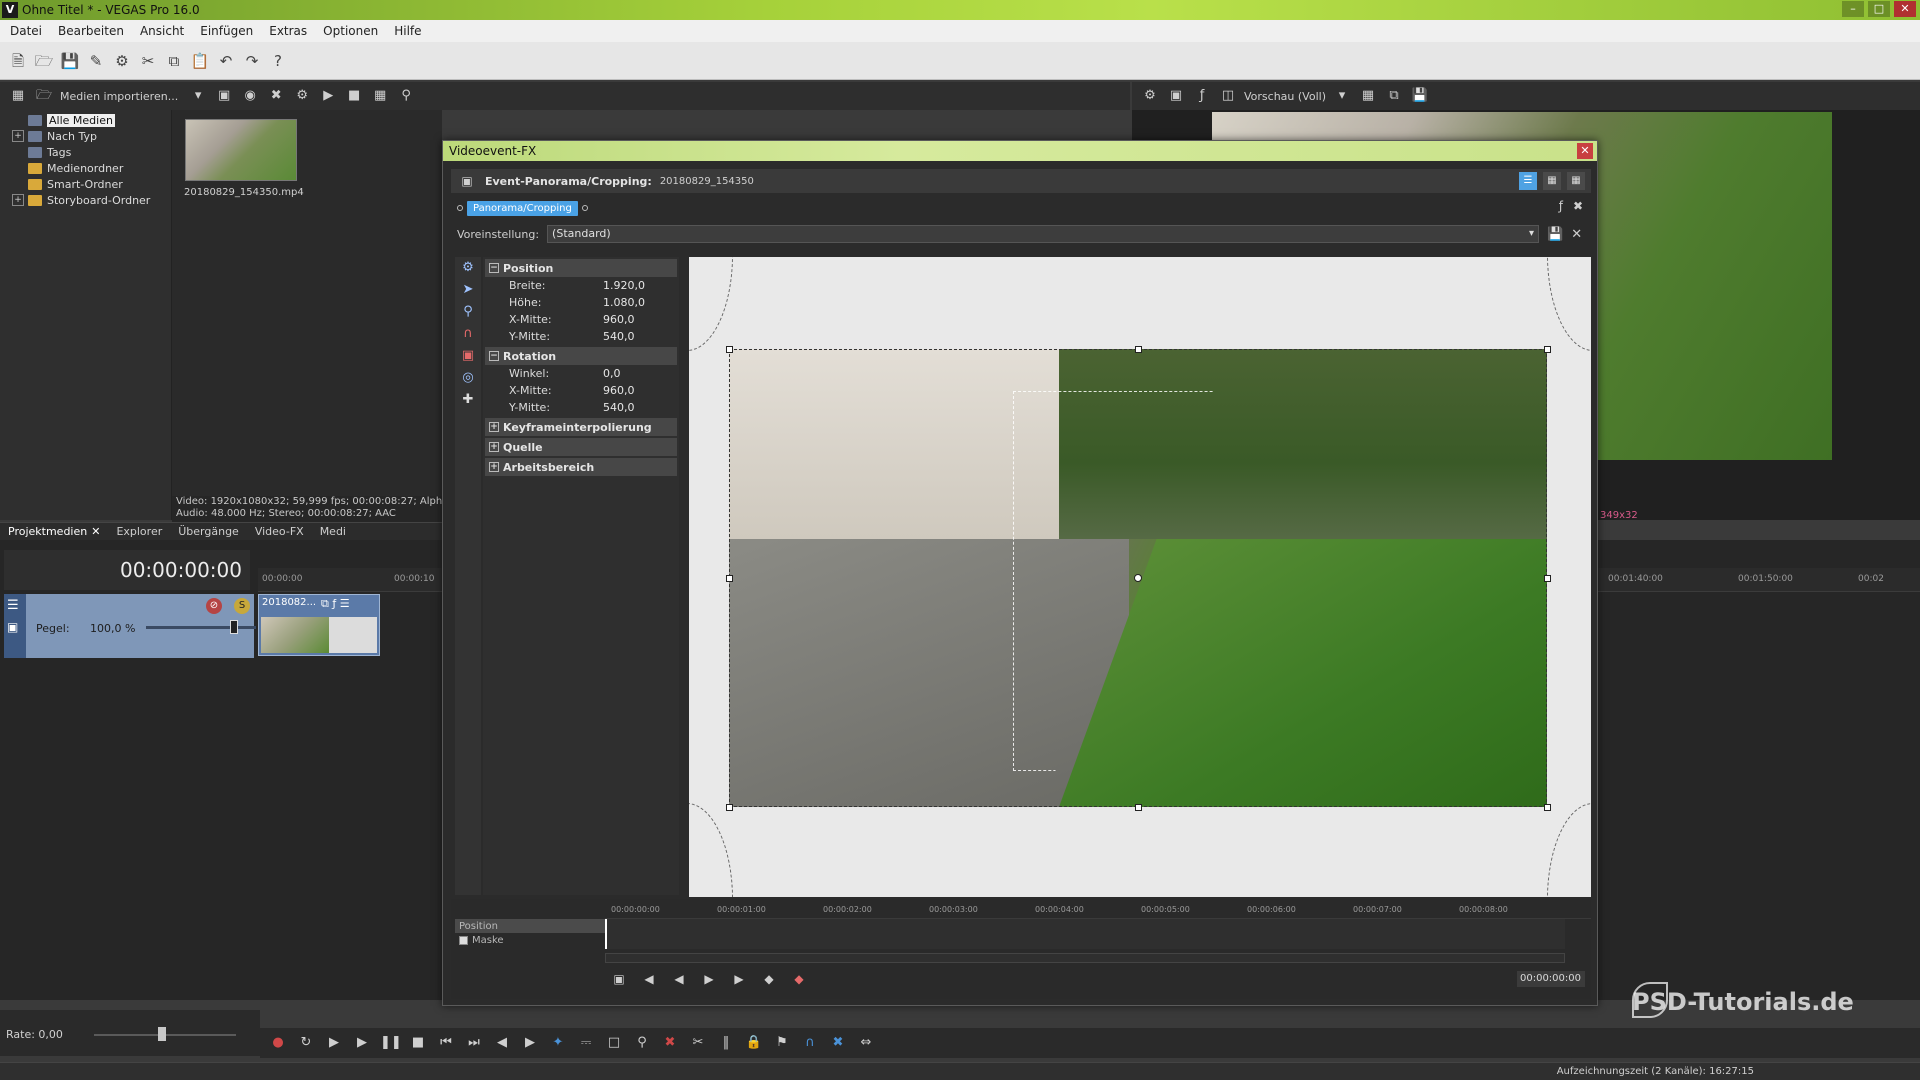 Image resolution: width=1920 pixels, height=1080 pixels. I want to click on menu-datei: Datei, so click(26, 31).